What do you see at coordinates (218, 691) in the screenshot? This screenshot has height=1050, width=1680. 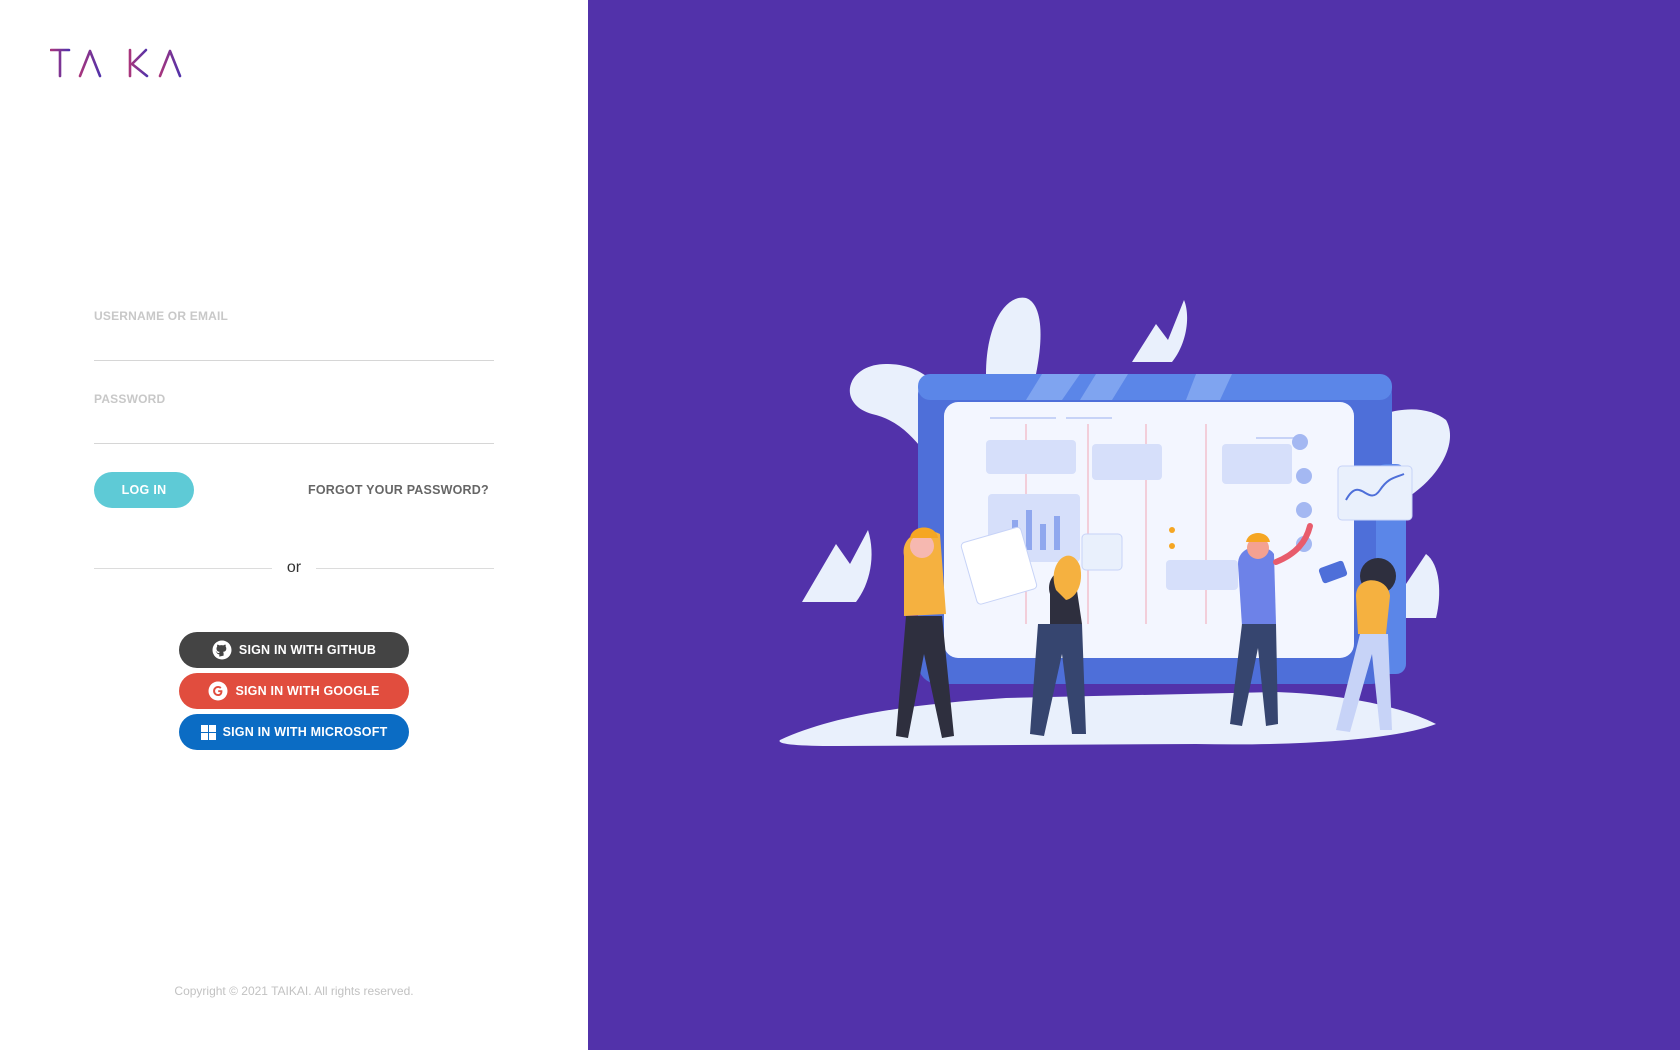 I see `google-icon` at bounding box center [218, 691].